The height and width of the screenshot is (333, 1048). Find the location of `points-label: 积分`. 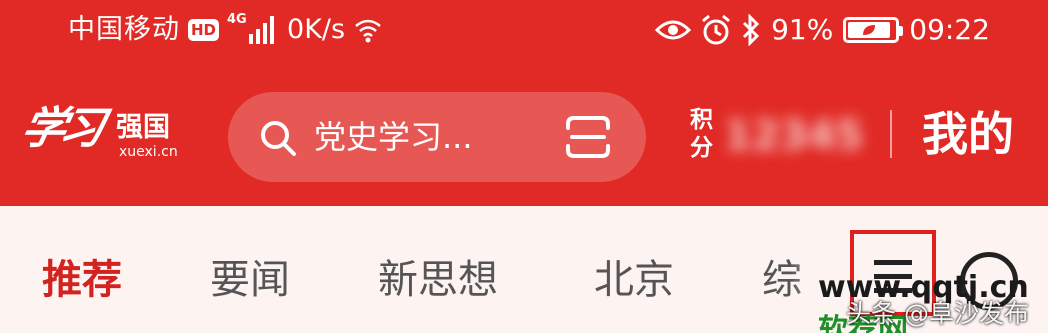

points-label: 积分 is located at coordinates (701, 134).